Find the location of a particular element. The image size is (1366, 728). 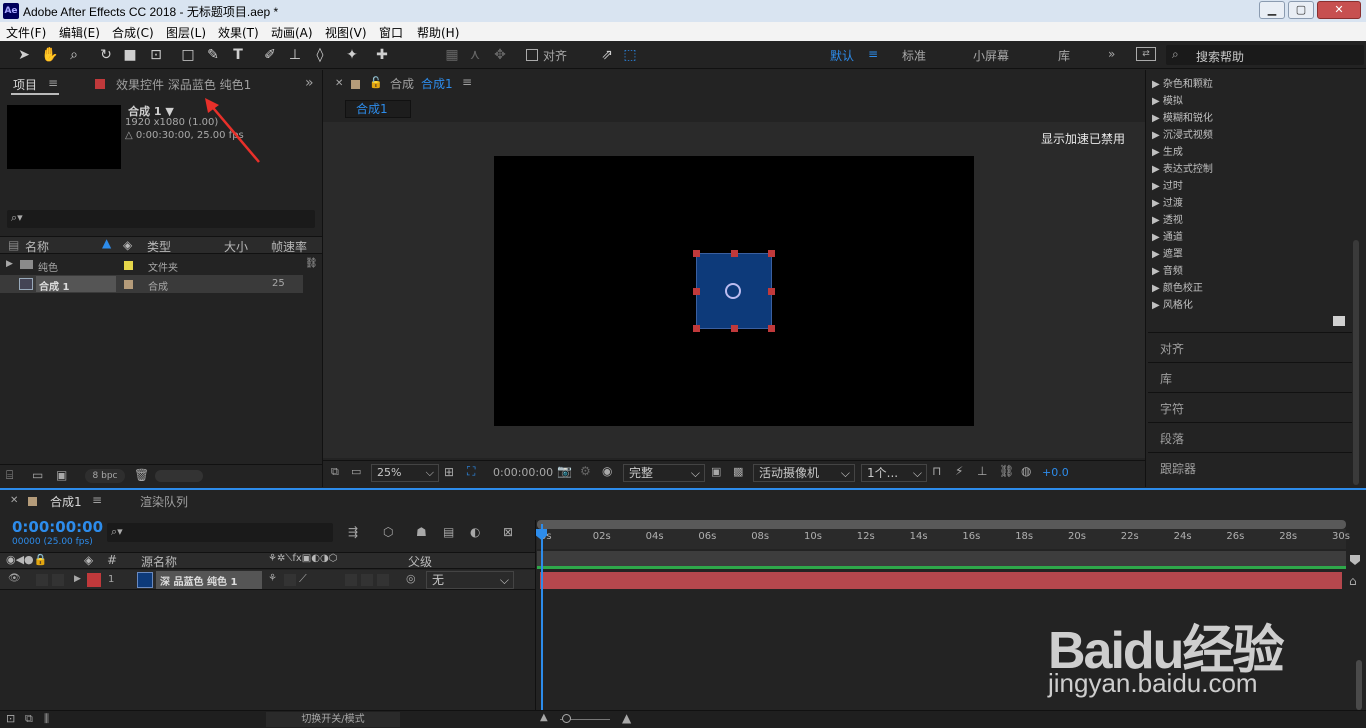

toggle-pixel-aspect-icon: ⊓ is located at coordinates (936, 471).